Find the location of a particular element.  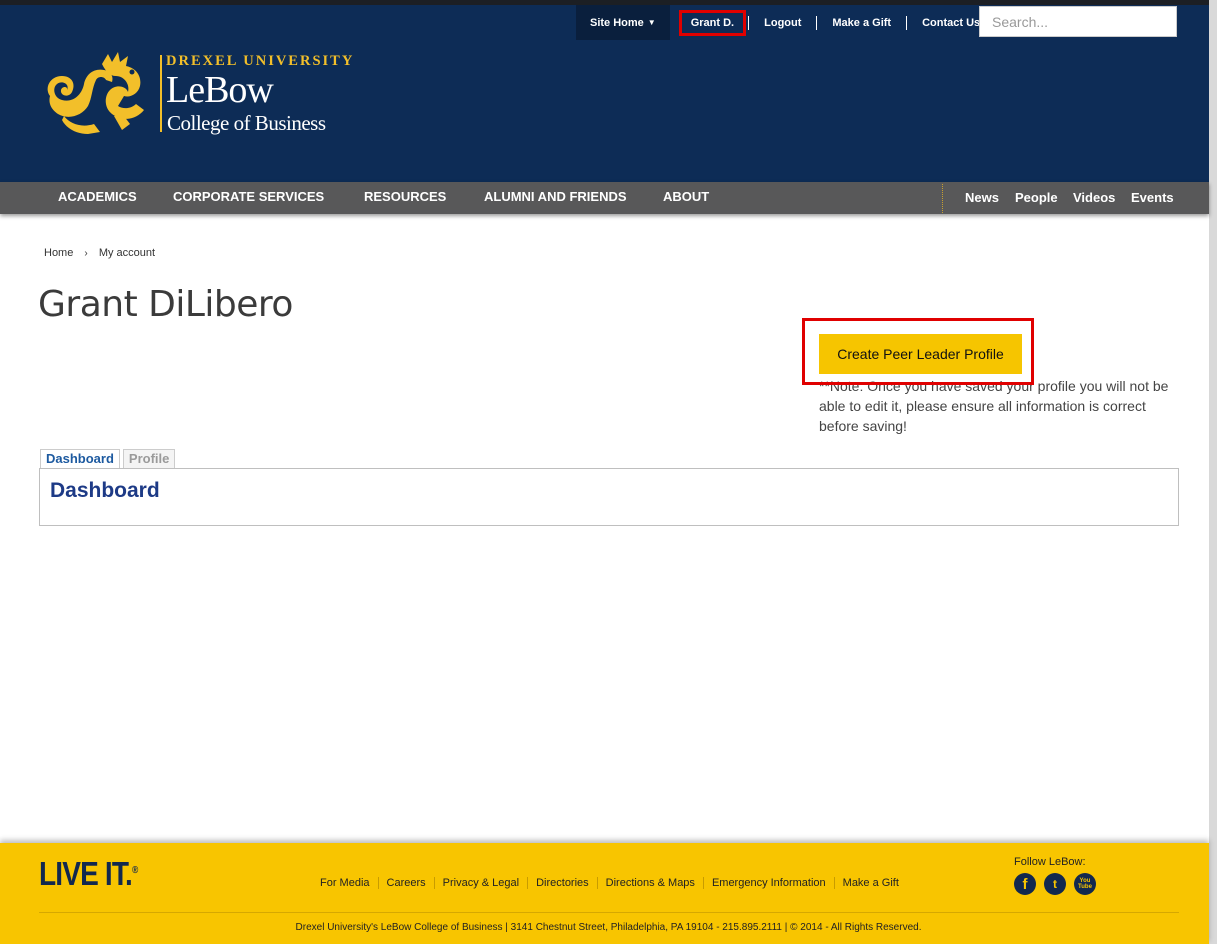

make-a-gift-link: Make a Gift is located at coordinates (861, 22).